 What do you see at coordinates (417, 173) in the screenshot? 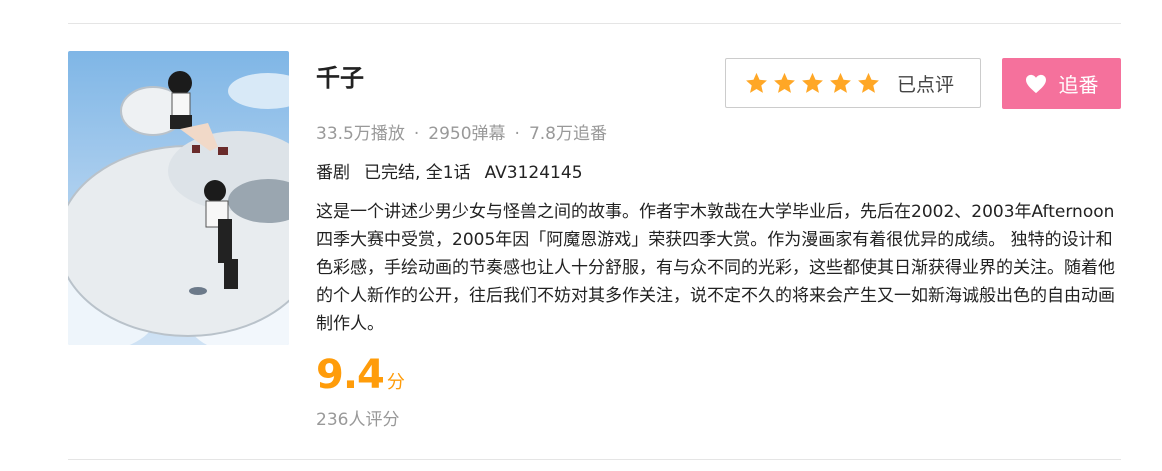
I see `status-text: 已完结, 全1话` at bounding box center [417, 173].